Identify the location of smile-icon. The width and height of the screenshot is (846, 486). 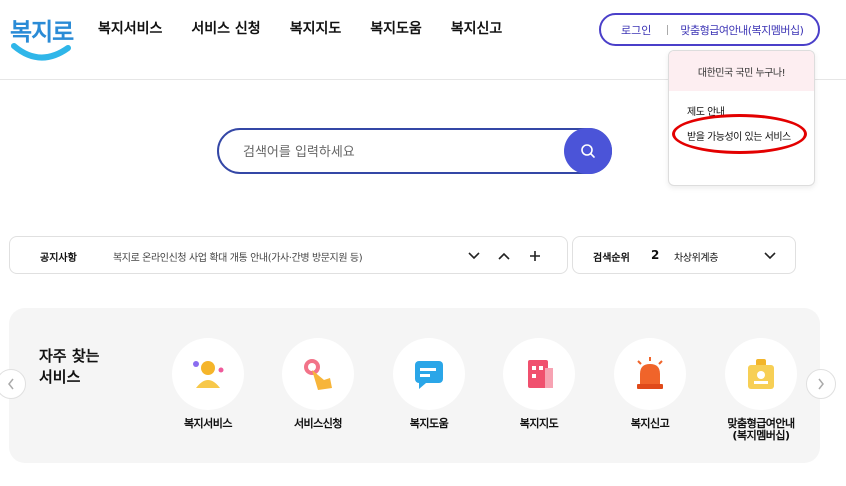
(41, 52).